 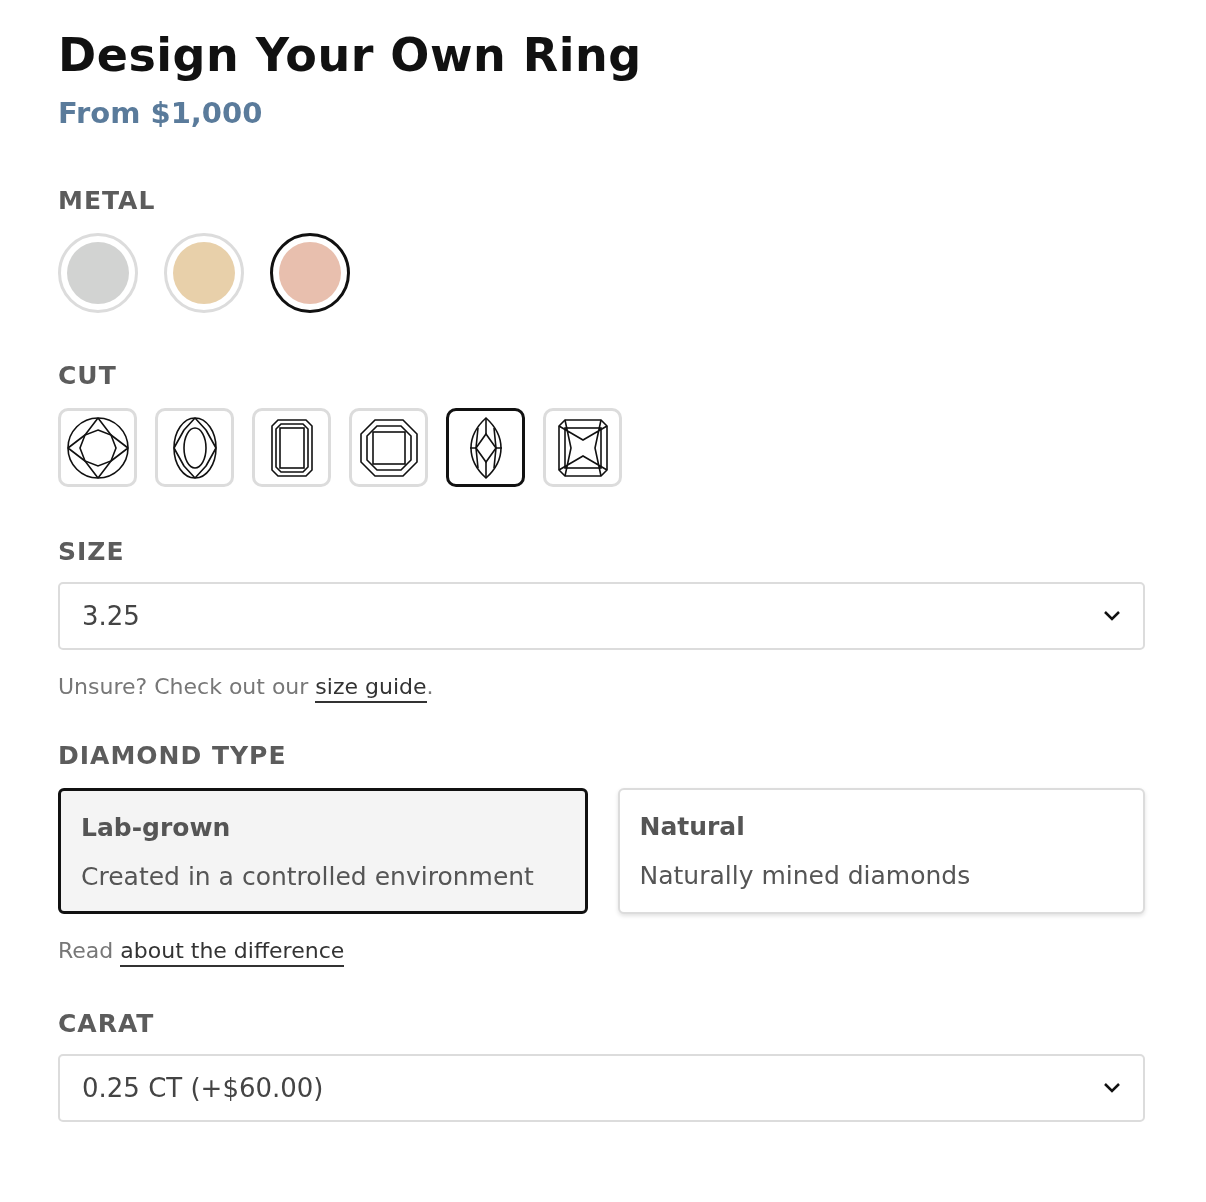 I want to click on section-label: DIAMOND TYPE, so click(x=173, y=755).